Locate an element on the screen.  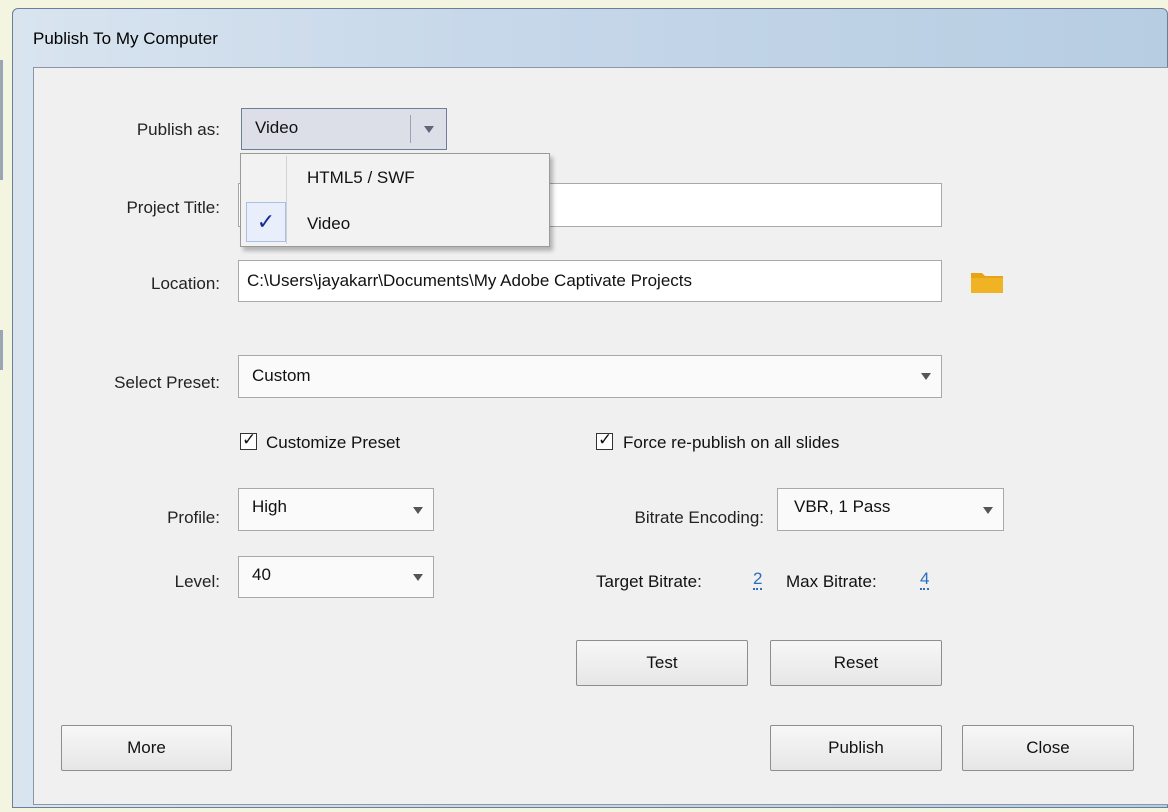
close-button: Close is located at coordinates (1048, 748).